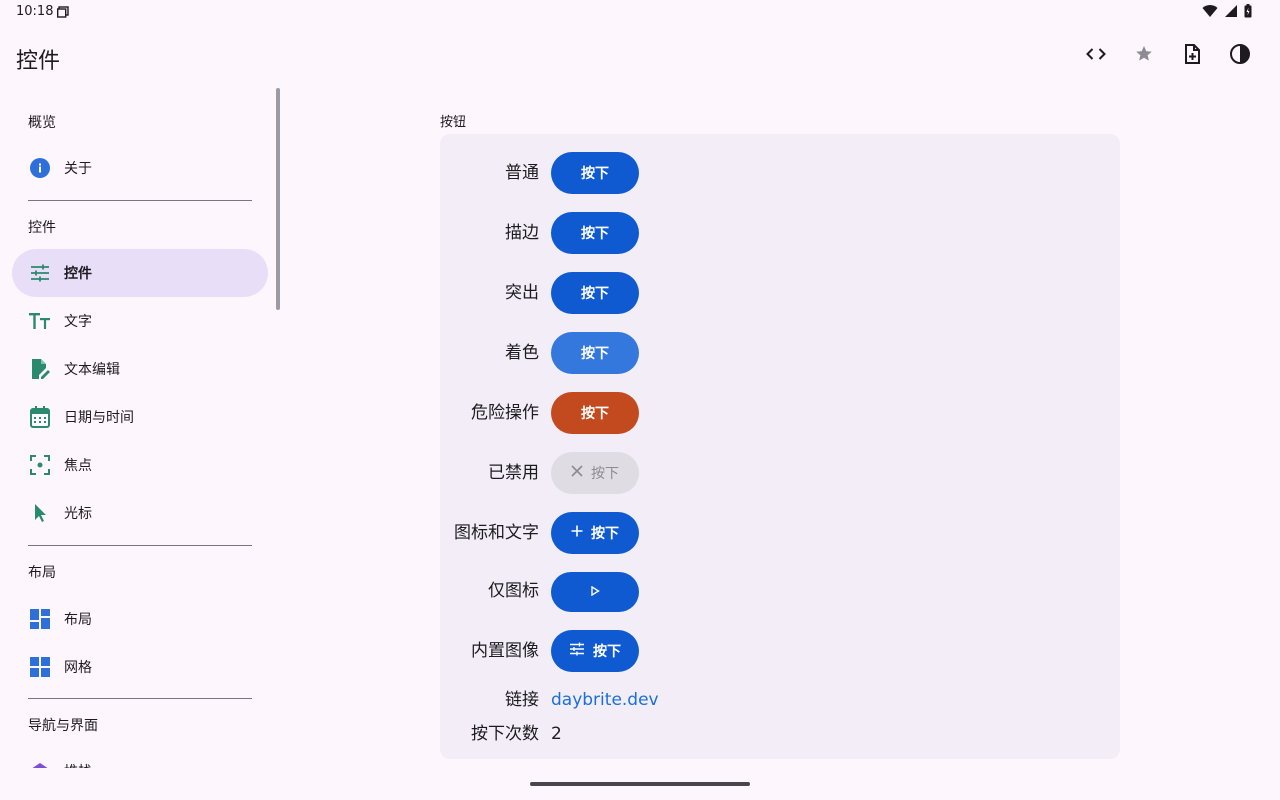  Describe the element at coordinates (605, 700) in the screenshot. I see `website-link: daybrite.dev` at that location.